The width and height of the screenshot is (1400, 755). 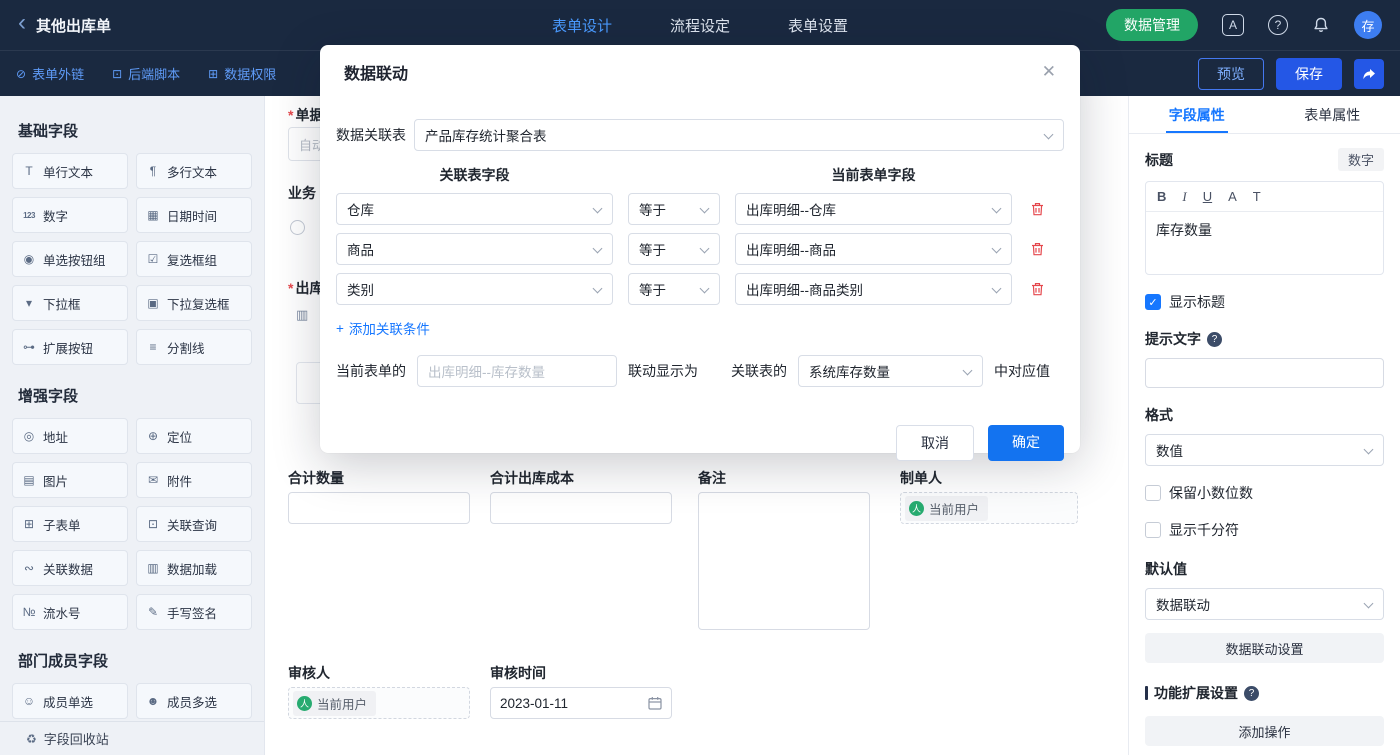 I want to click on condition-left-select: 商品, so click(x=474, y=249).